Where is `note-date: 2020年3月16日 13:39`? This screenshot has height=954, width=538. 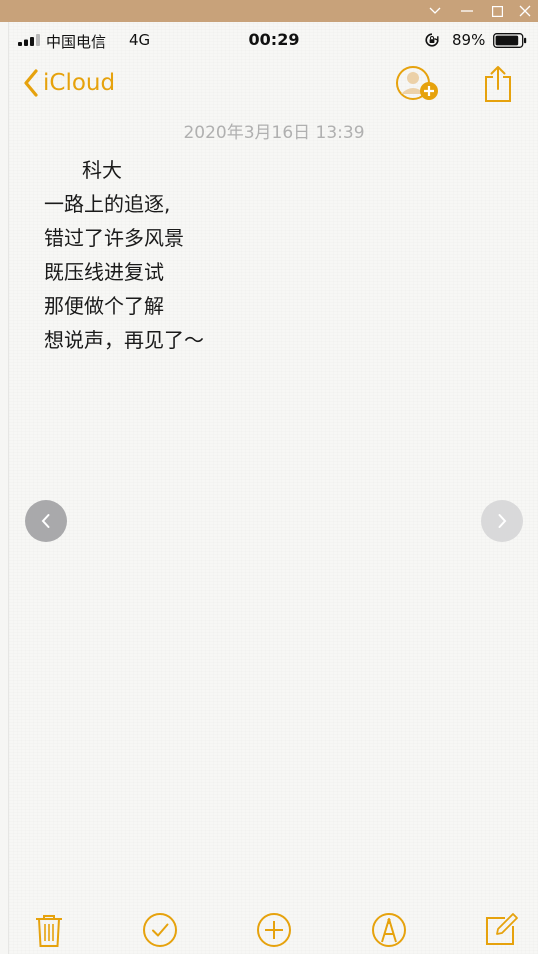
note-date: 2020年3月16日 13:39 is located at coordinates (274, 133).